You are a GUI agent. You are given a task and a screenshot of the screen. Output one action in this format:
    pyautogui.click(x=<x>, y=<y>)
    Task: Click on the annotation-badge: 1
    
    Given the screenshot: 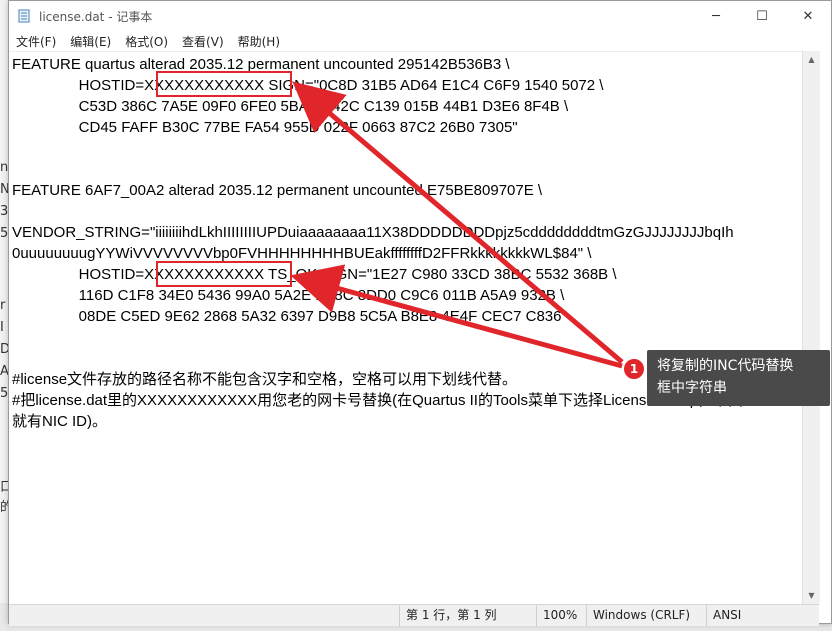 What is the action you would take?
    pyautogui.click(x=634, y=369)
    